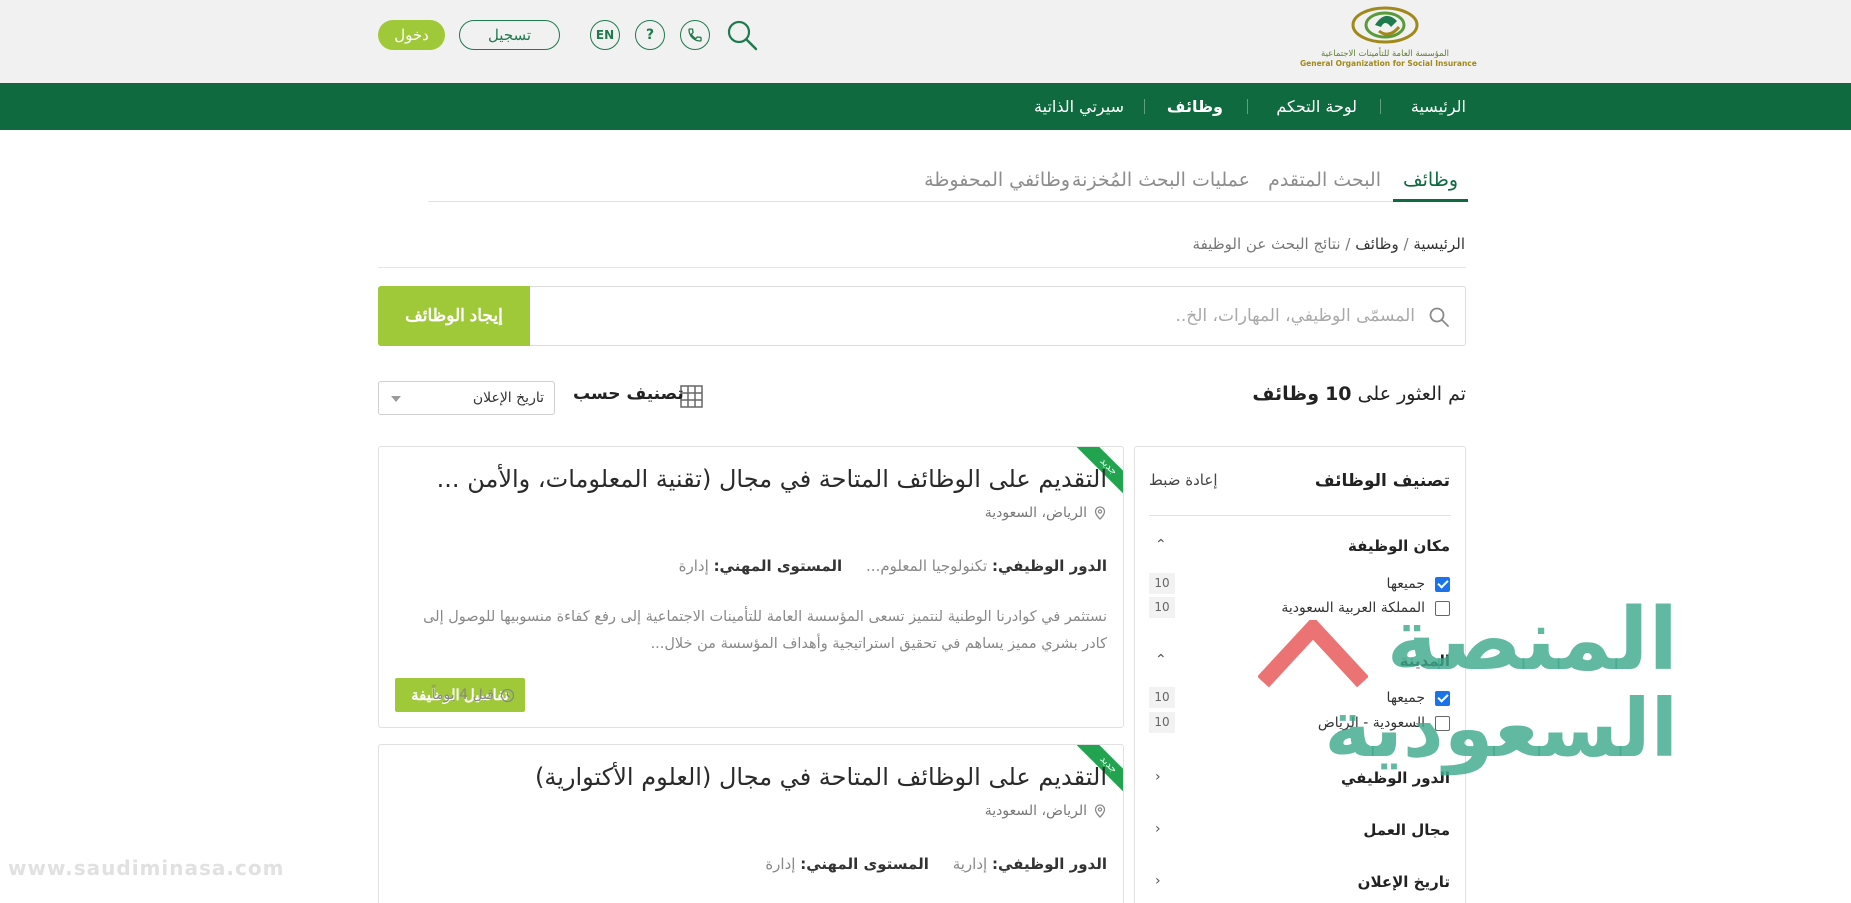  I want to click on sort-select: تاريخ الإعلان, so click(466, 398).